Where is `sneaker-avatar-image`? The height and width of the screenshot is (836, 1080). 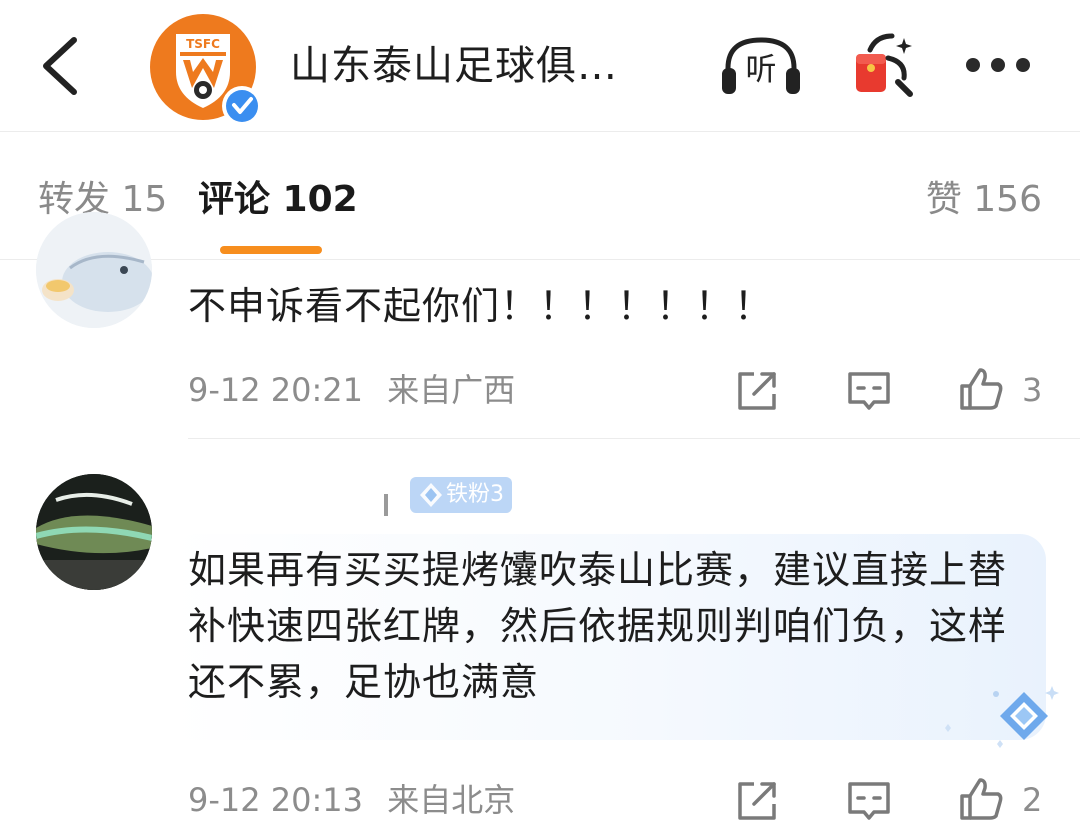
sneaker-avatar-image is located at coordinates (94, 532).